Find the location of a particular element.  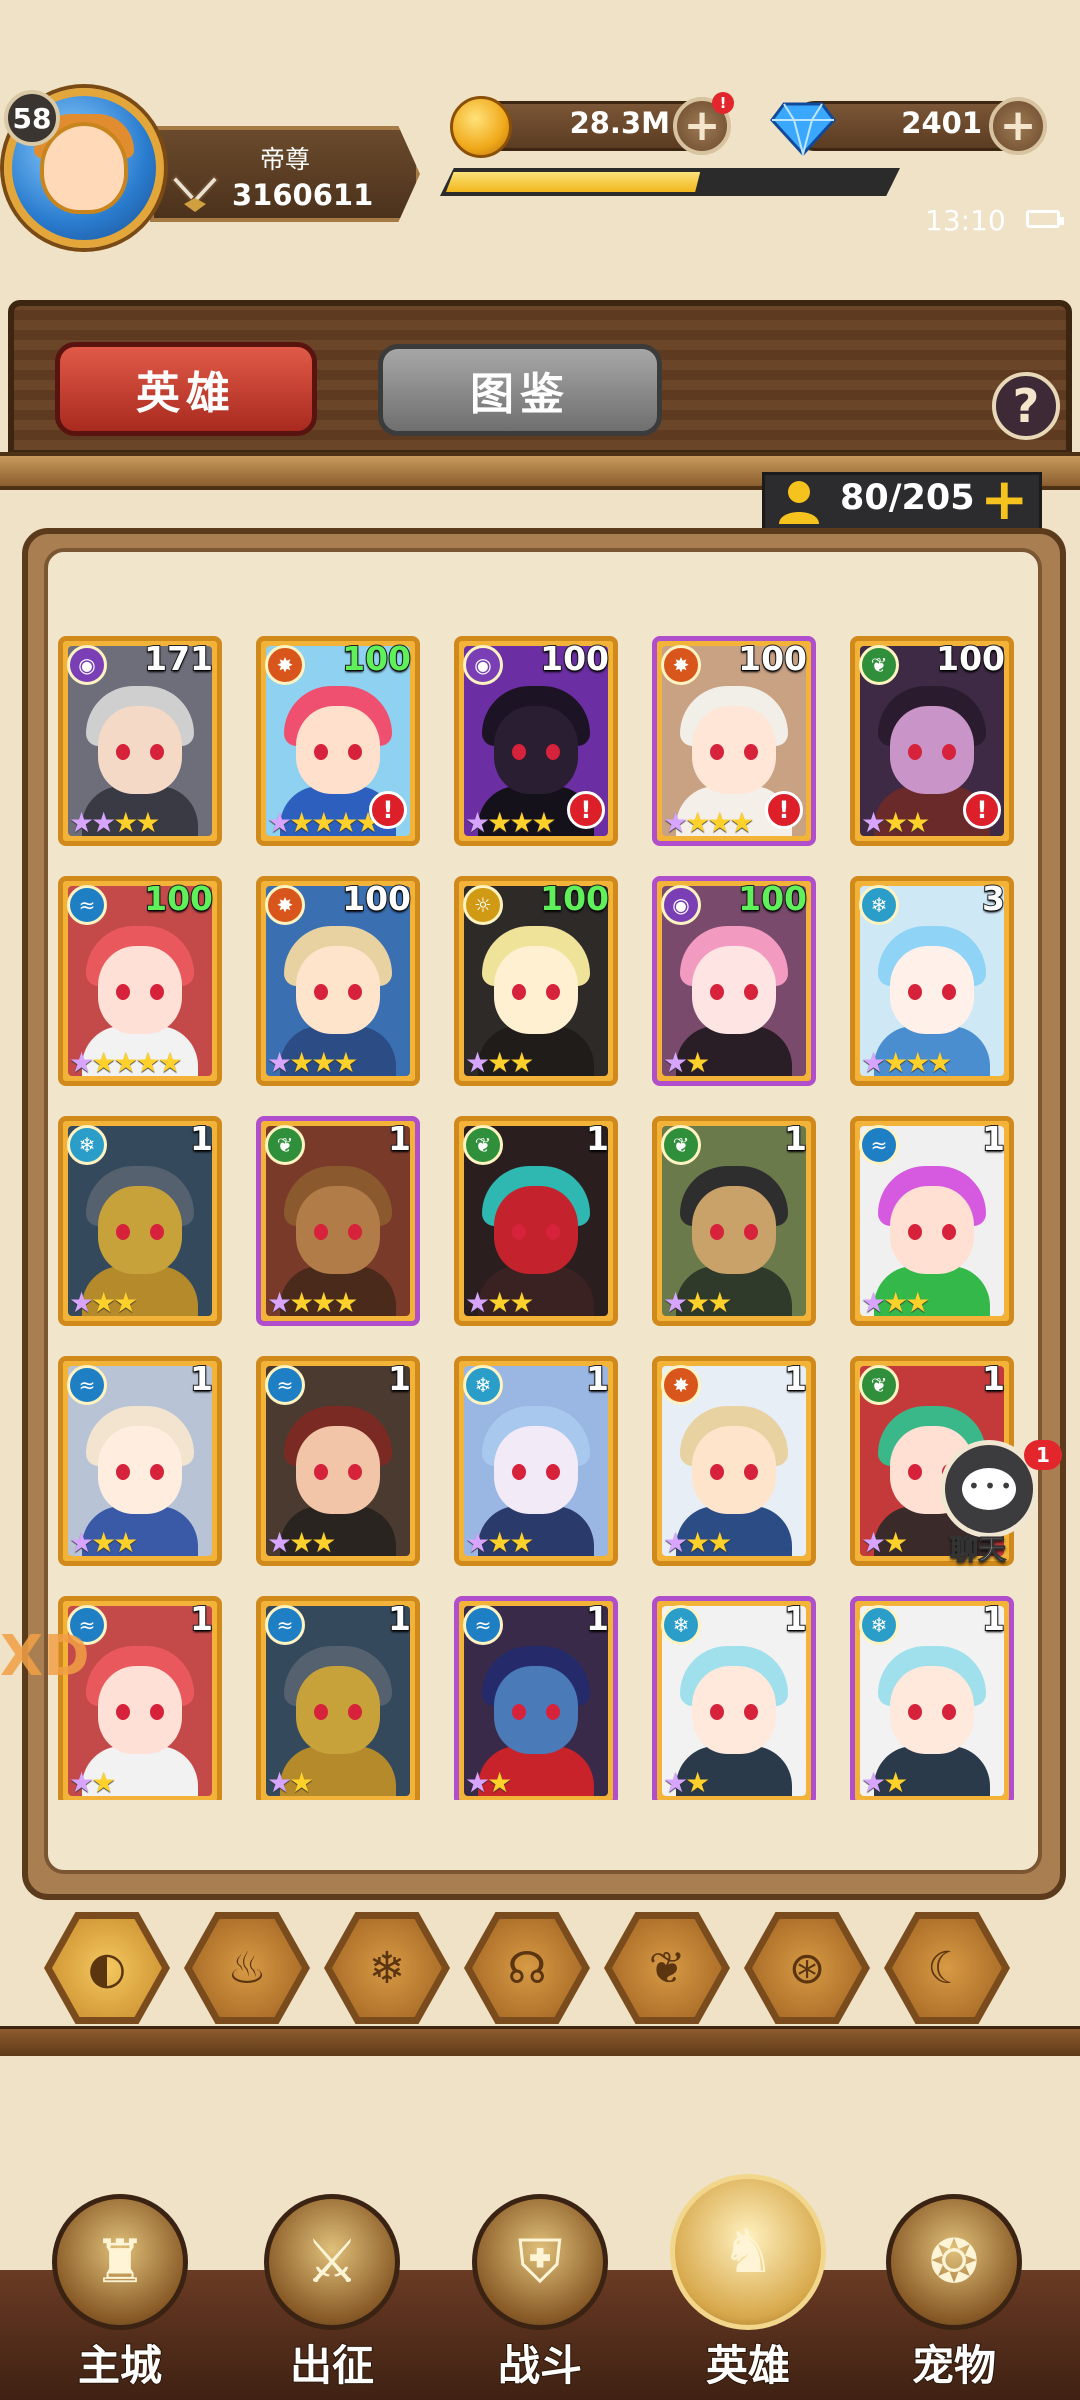

hero-card: ❦ 1 ★★★★ is located at coordinates (338, 1221).